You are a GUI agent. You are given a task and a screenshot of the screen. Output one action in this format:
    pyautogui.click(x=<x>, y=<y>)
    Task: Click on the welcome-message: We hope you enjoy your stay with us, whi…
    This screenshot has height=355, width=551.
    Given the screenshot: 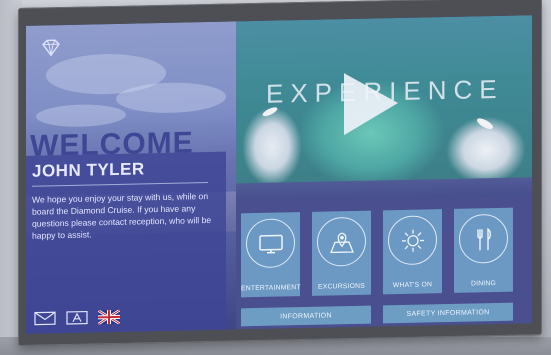 What is the action you would take?
    pyautogui.click(x=122, y=216)
    